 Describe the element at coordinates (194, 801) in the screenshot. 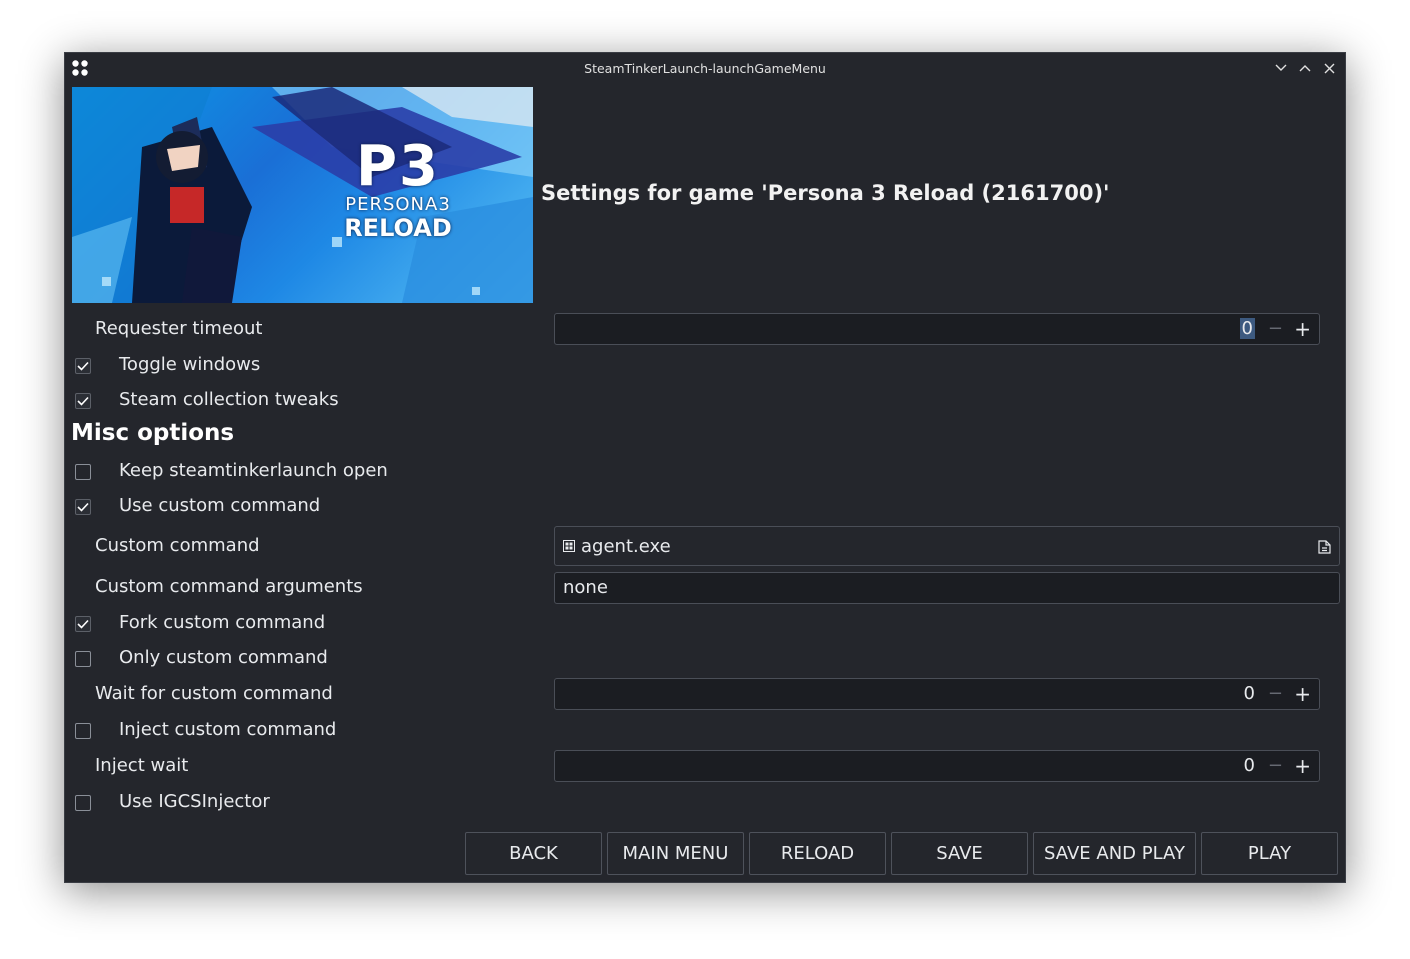

I see `use-igcs-label: Use IGCSInjector` at that location.